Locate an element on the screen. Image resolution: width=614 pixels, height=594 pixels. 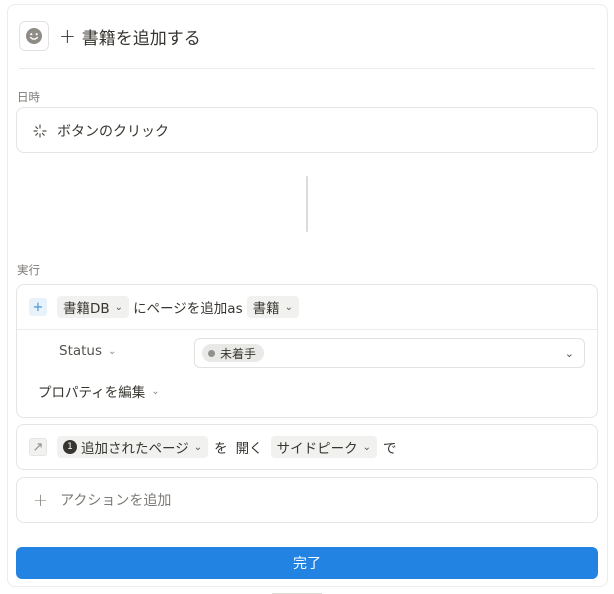
trigger-card: ボタンのクリック is located at coordinates (307, 130).